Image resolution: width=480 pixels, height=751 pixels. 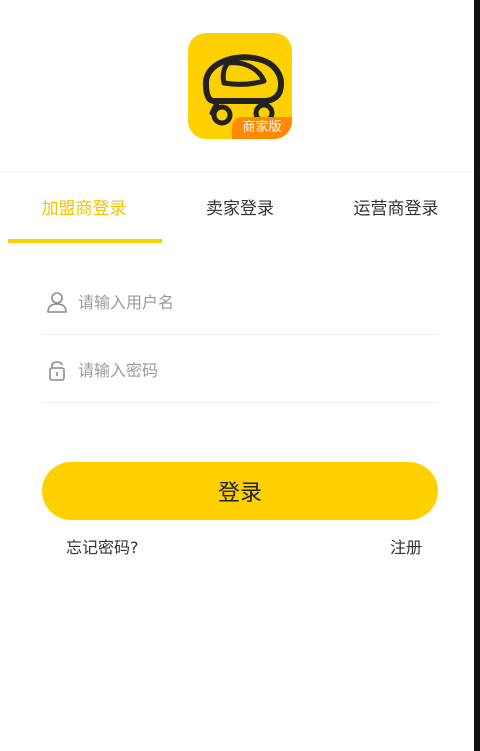 I want to click on forgot-password-link: 忘记密码?, so click(x=102, y=546).